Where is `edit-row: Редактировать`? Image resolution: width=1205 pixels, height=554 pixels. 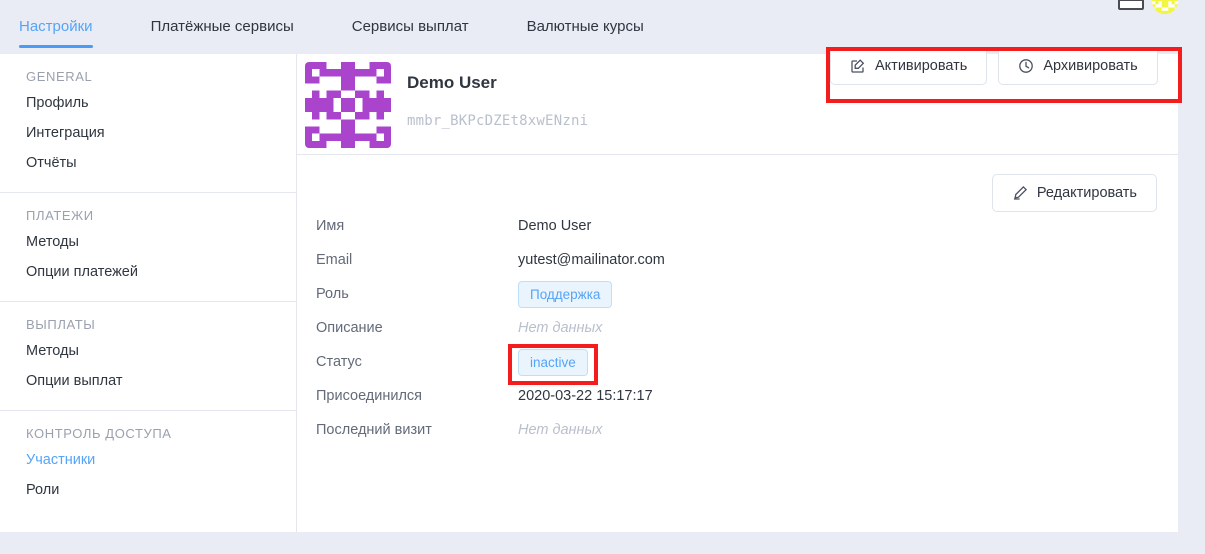 edit-row: Редактировать is located at coordinates (1074, 193).